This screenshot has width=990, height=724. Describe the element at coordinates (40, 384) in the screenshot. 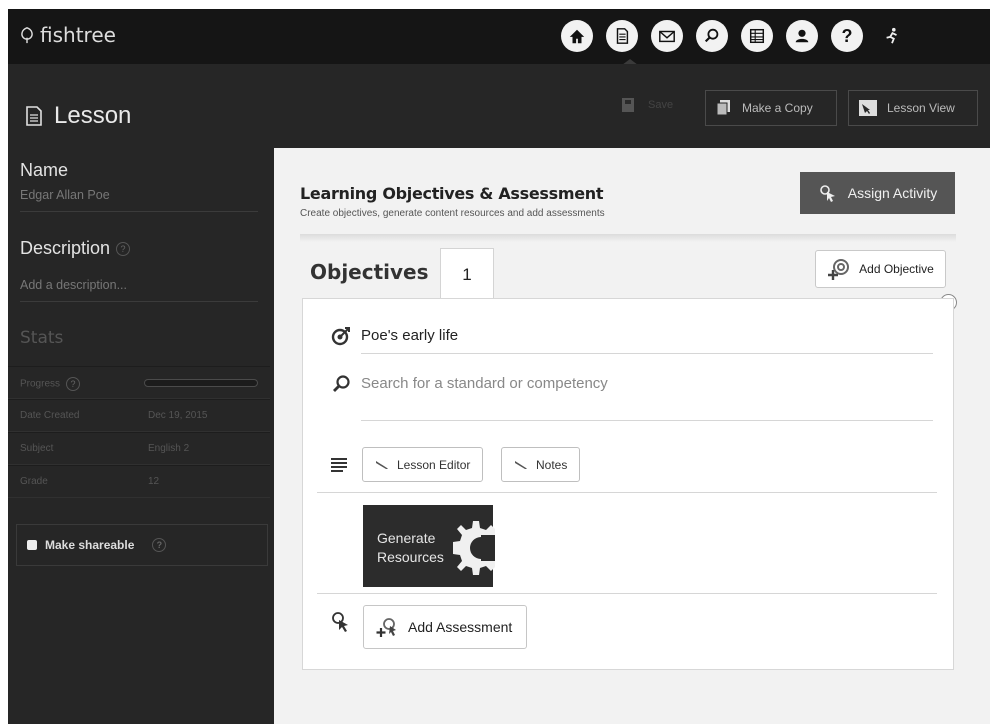

I see `stat-key-text: Progress` at that location.